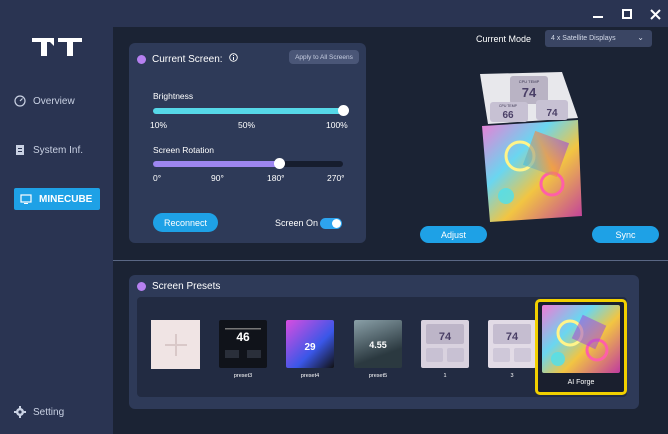  I want to click on preset-thumbnail-3: 74, so click(512, 344).